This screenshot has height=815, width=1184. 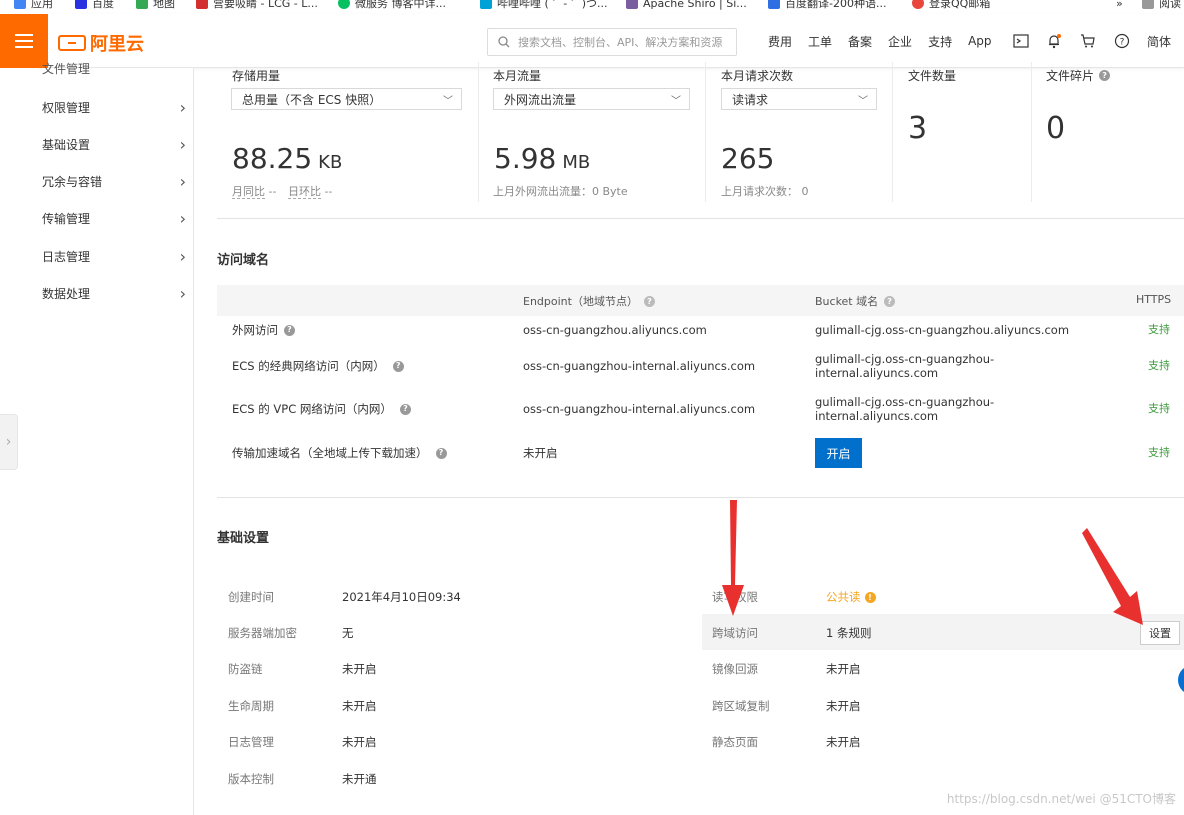 I want to click on sidebar-item-logs: 日志管理 ›, so click(x=114, y=256).